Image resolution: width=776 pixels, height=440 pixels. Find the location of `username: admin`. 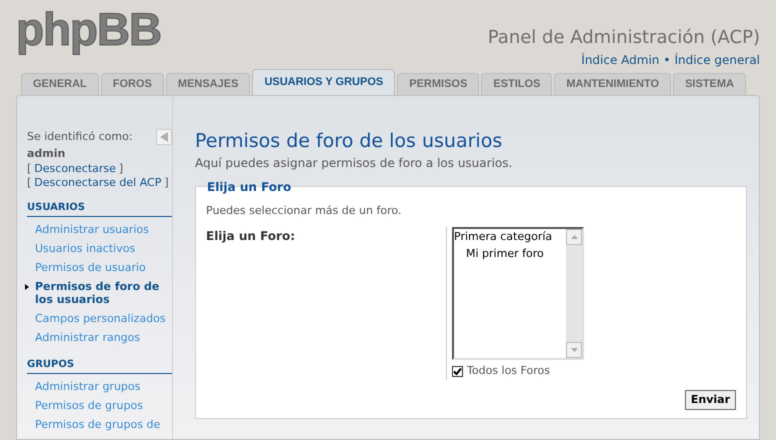

username: admin is located at coordinates (46, 154).